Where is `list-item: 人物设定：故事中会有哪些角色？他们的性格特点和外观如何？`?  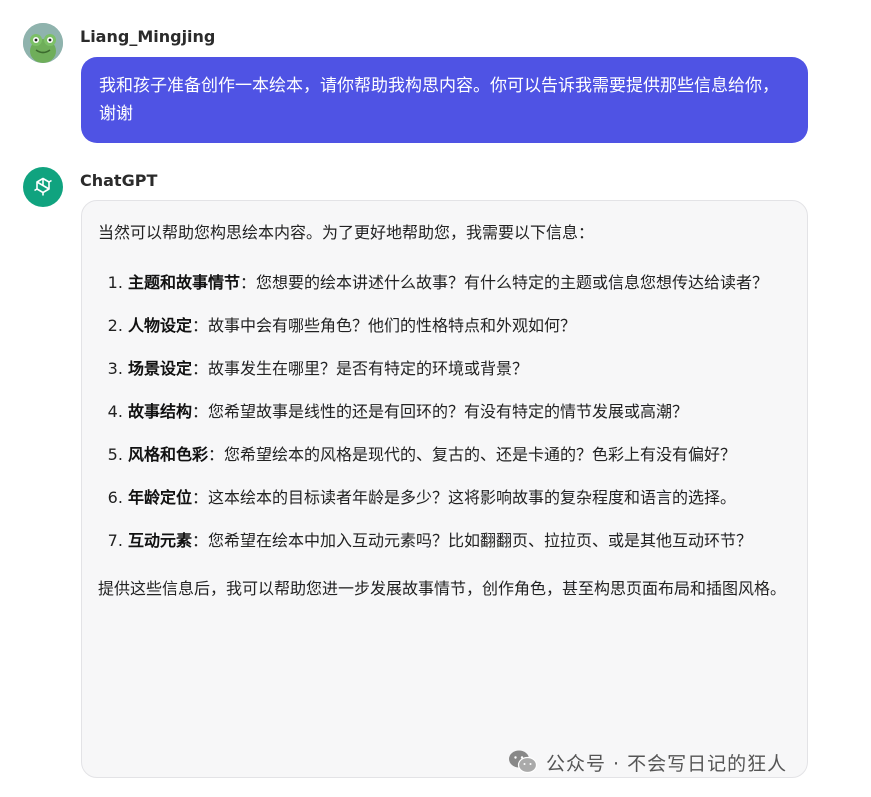 list-item: 人物设定：故事中会有哪些角色？他们的性格特点和外观如何？ is located at coordinates (458, 326).